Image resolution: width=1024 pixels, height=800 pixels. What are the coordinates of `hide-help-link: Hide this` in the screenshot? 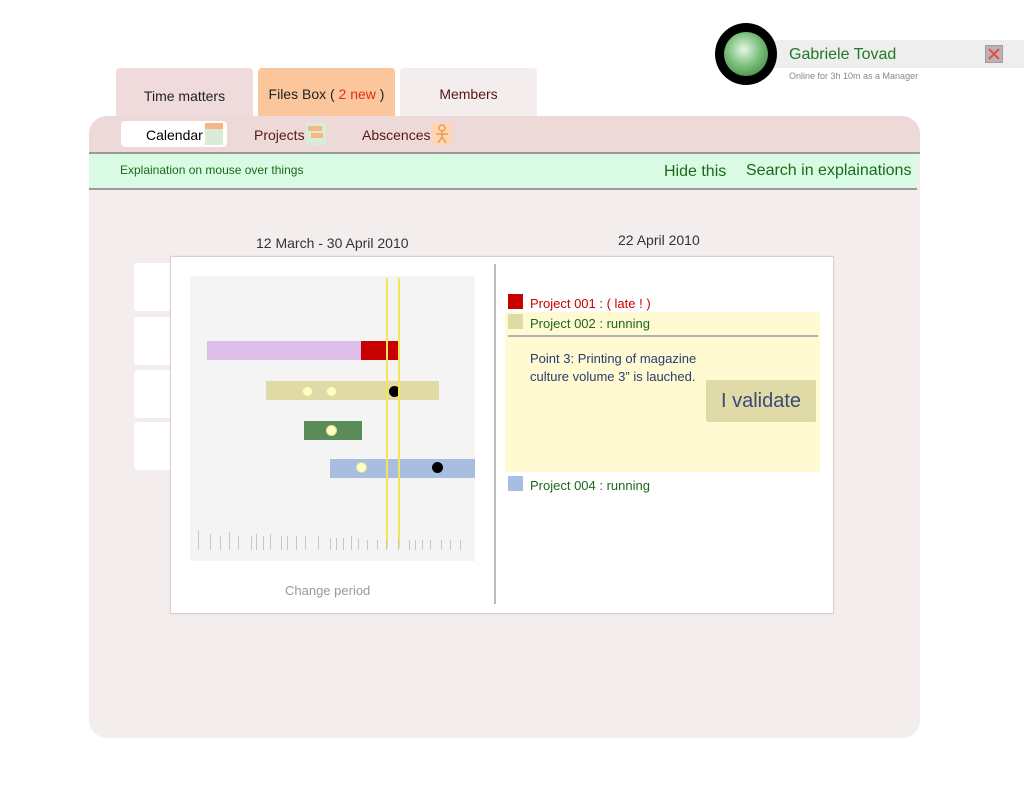 It's located at (695, 172).